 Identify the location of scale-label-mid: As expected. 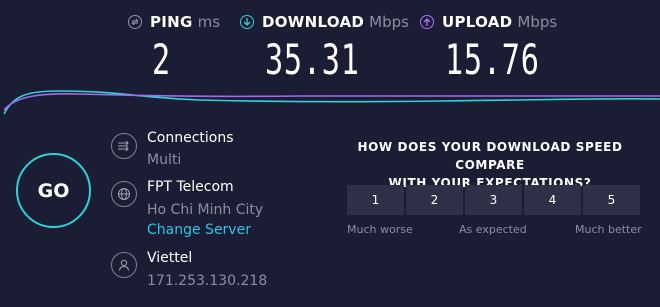
(493, 229).